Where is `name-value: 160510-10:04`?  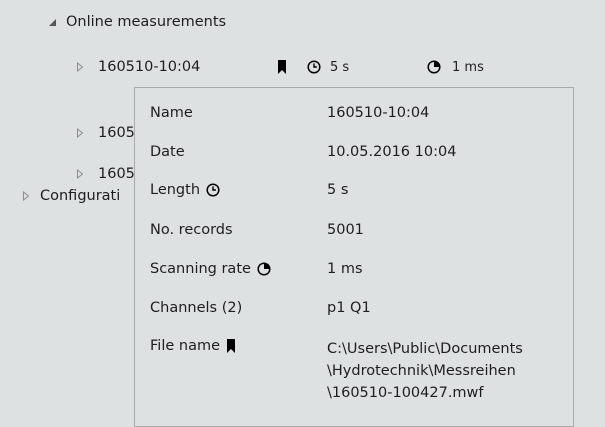 name-value: 160510-10:04 is located at coordinates (378, 113).